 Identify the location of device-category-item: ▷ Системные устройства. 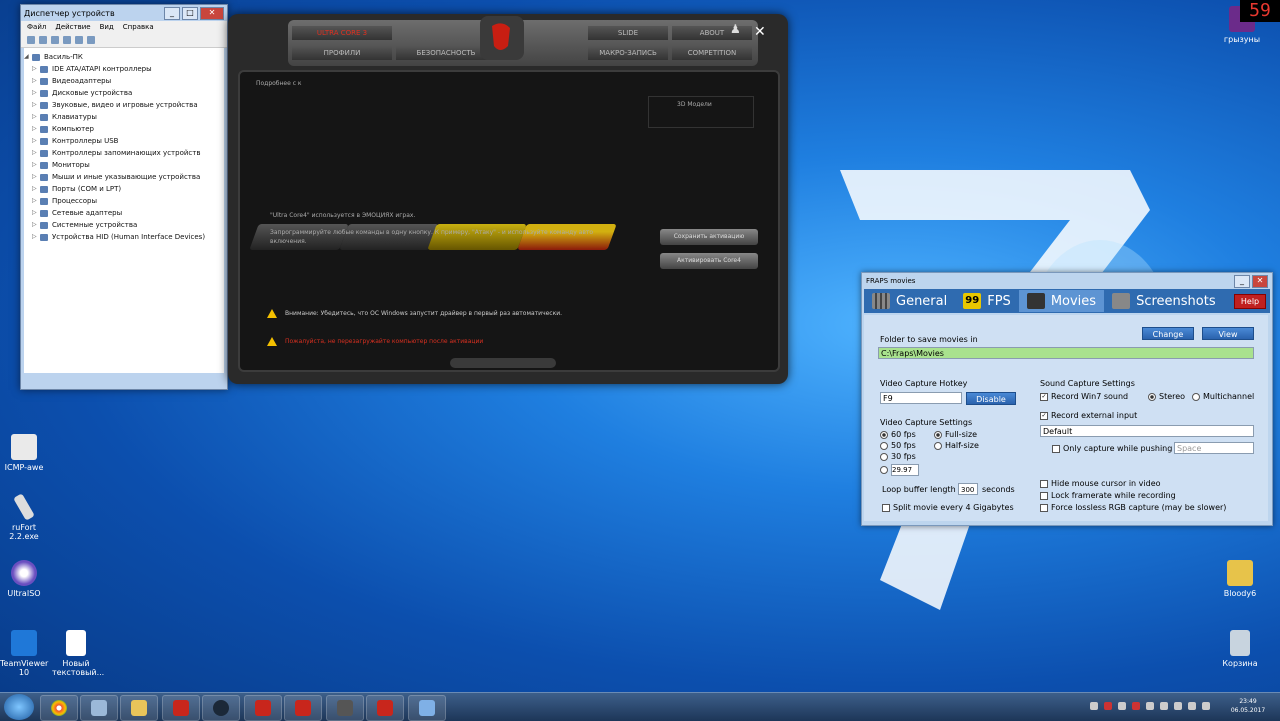
(124, 225).